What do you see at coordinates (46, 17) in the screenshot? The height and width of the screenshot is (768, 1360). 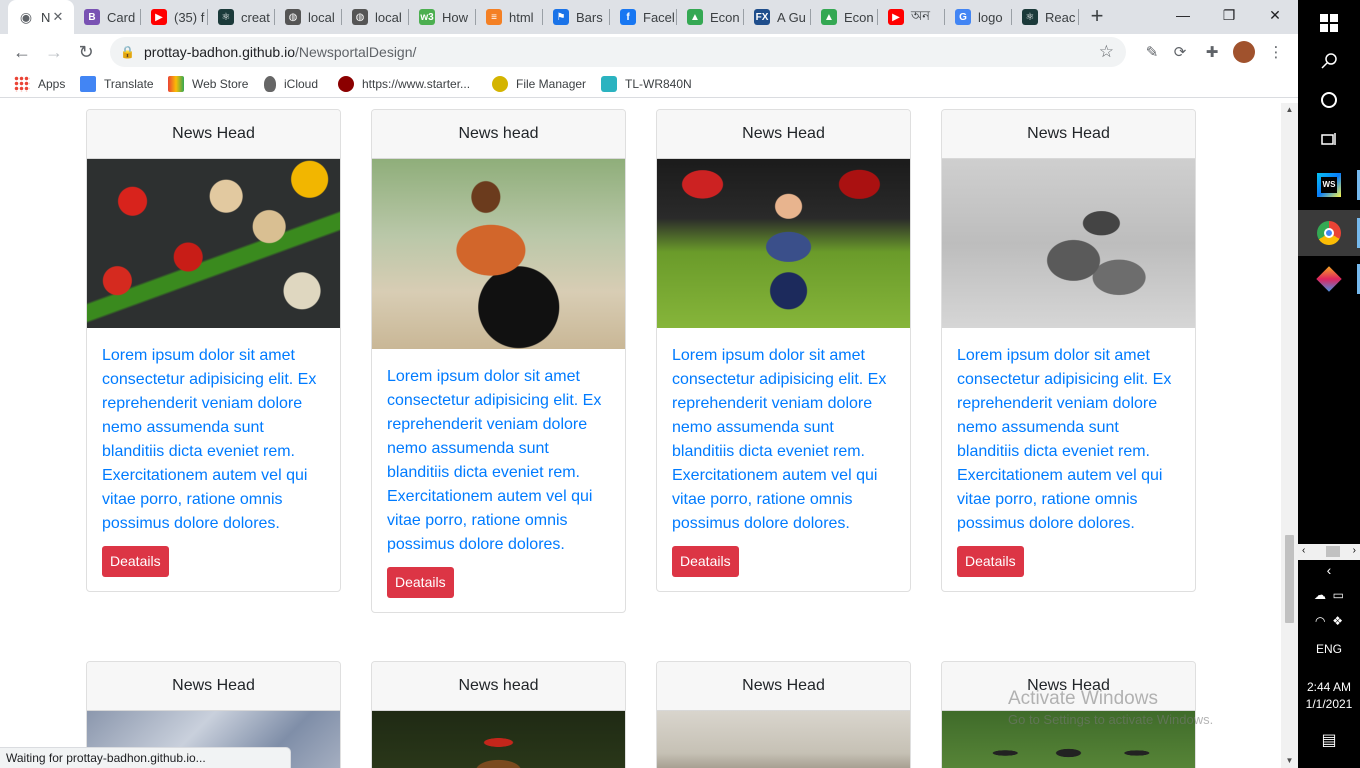 I see `tab-label: N` at bounding box center [46, 17].